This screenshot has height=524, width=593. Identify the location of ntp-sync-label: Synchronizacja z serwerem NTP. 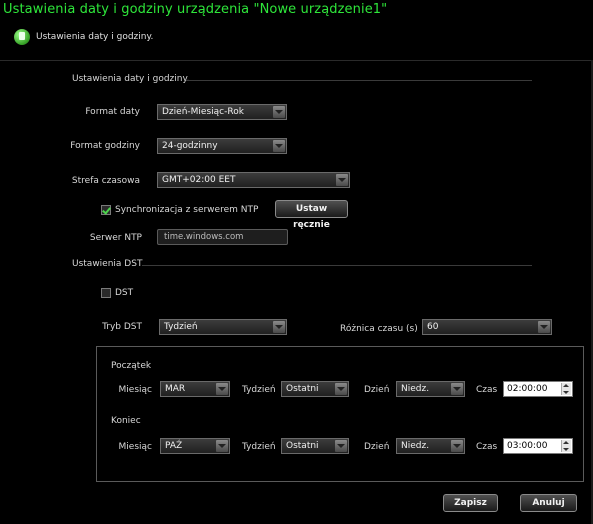
(187, 210).